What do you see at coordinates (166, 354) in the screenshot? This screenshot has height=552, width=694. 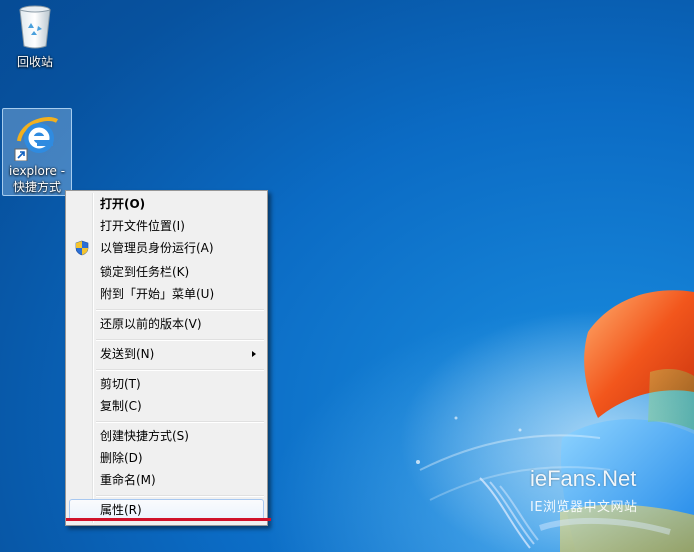 I see `menu-item-send-to: 发送到(N)` at bounding box center [166, 354].